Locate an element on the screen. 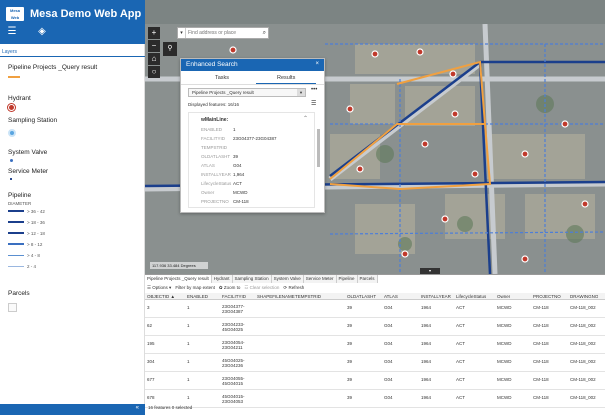  result-field: INSTALLYEAR 1,964 is located at coordinates (223, 174).